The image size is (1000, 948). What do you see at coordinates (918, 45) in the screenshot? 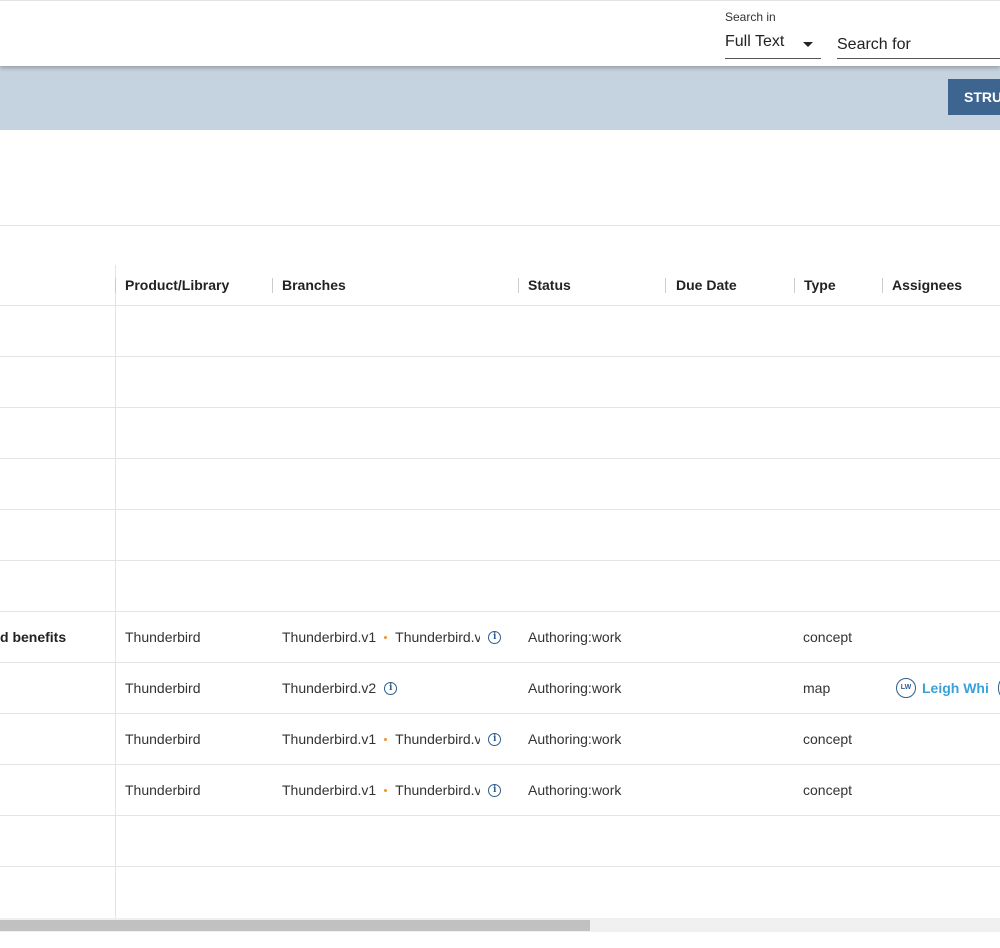
I see `search-input` at bounding box center [918, 45].